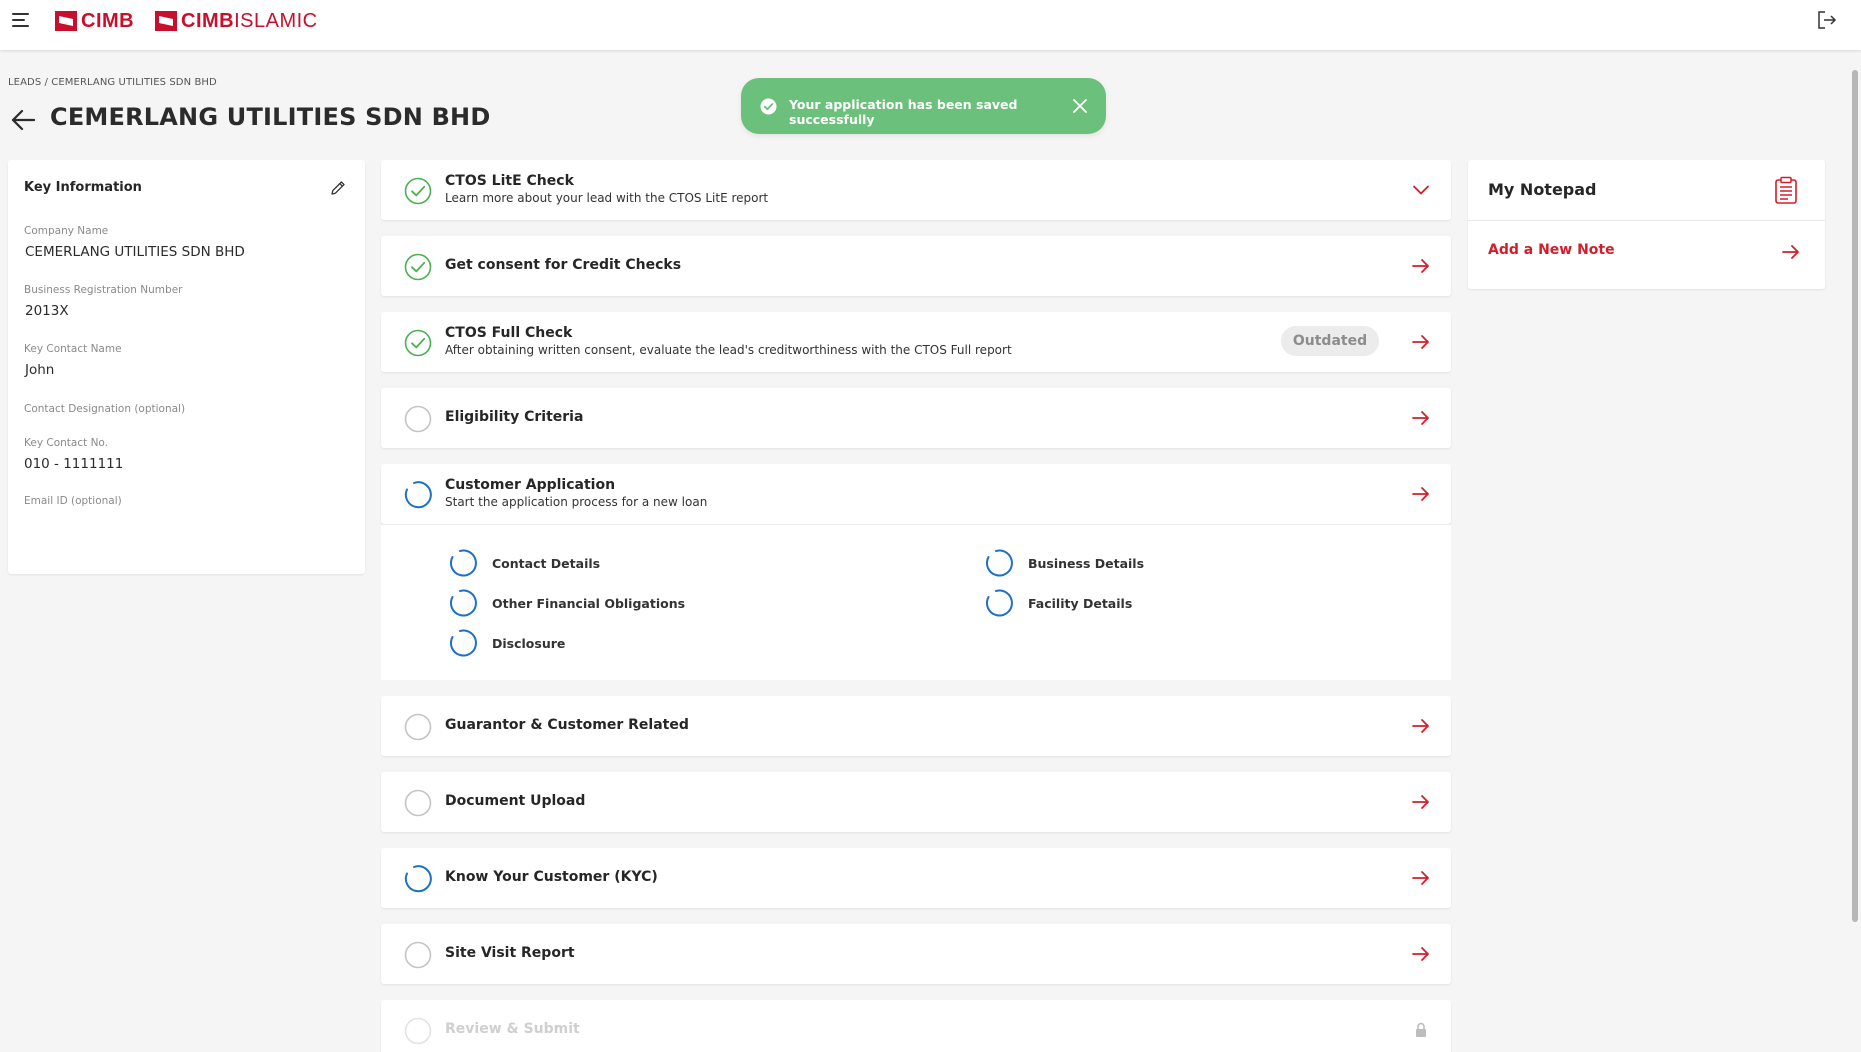 The width and height of the screenshot is (1861, 1052). I want to click on lock-icon, so click(1421, 1029).